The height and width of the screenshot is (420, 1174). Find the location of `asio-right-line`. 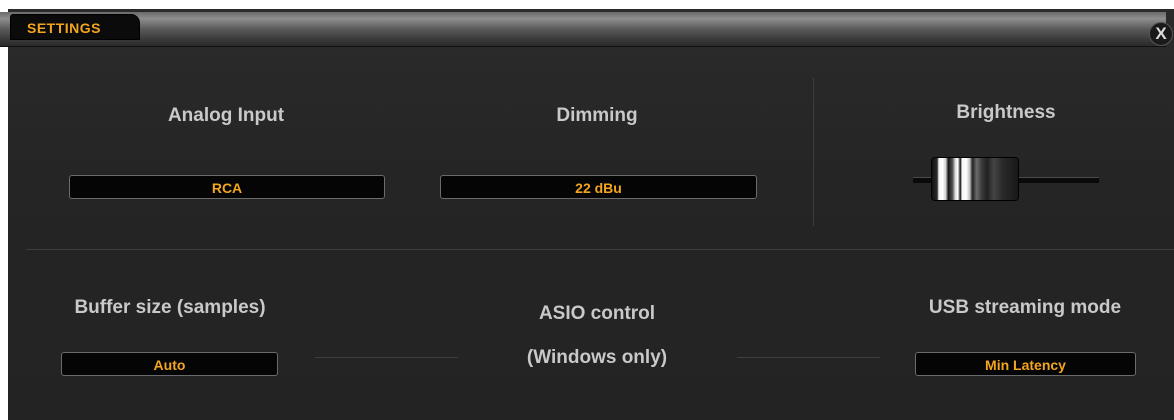

asio-right-line is located at coordinates (808, 357).